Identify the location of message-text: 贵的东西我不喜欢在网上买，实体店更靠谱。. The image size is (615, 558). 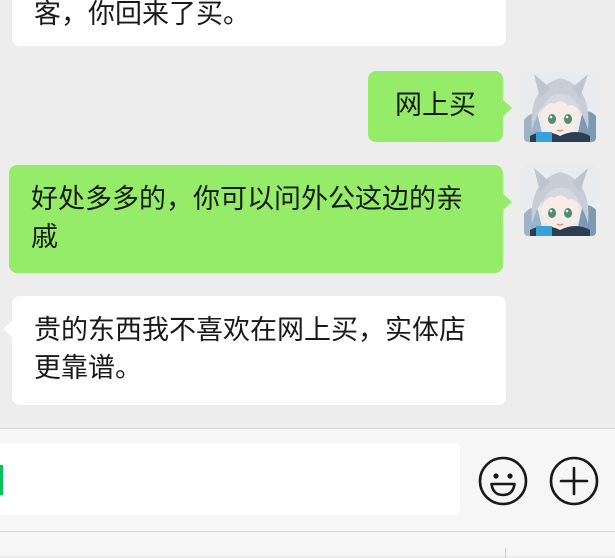
(250, 349).